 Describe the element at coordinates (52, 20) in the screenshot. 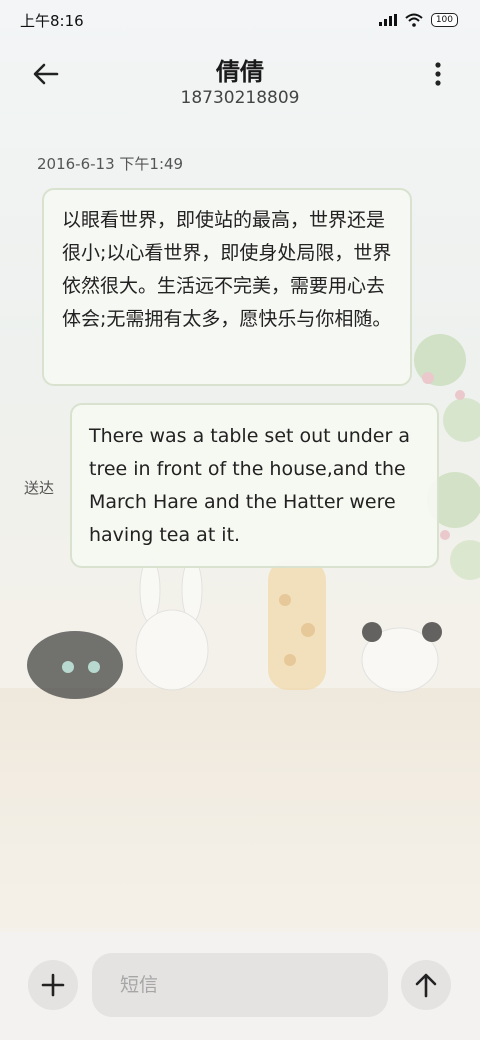

I see `status-time: 上午8:16` at that location.